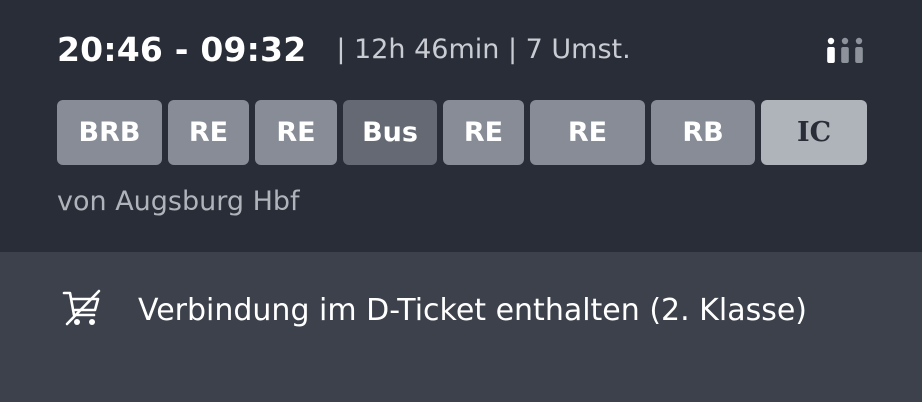  Describe the element at coordinates (81, 307) in the screenshot. I see `cart-crossed-icon` at that location.